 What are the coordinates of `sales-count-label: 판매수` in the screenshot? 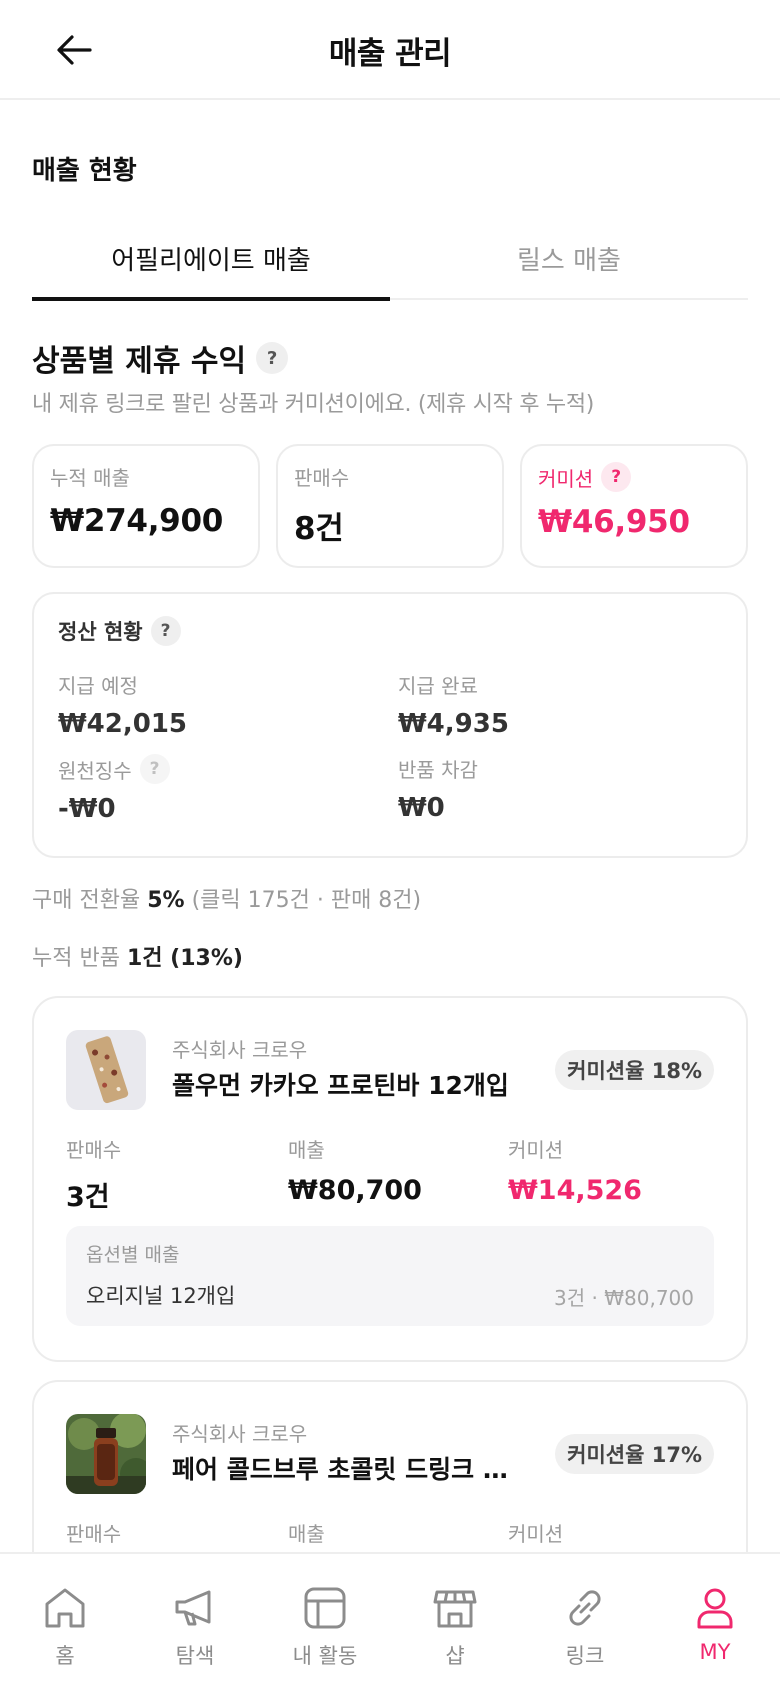 It's located at (322, 478).